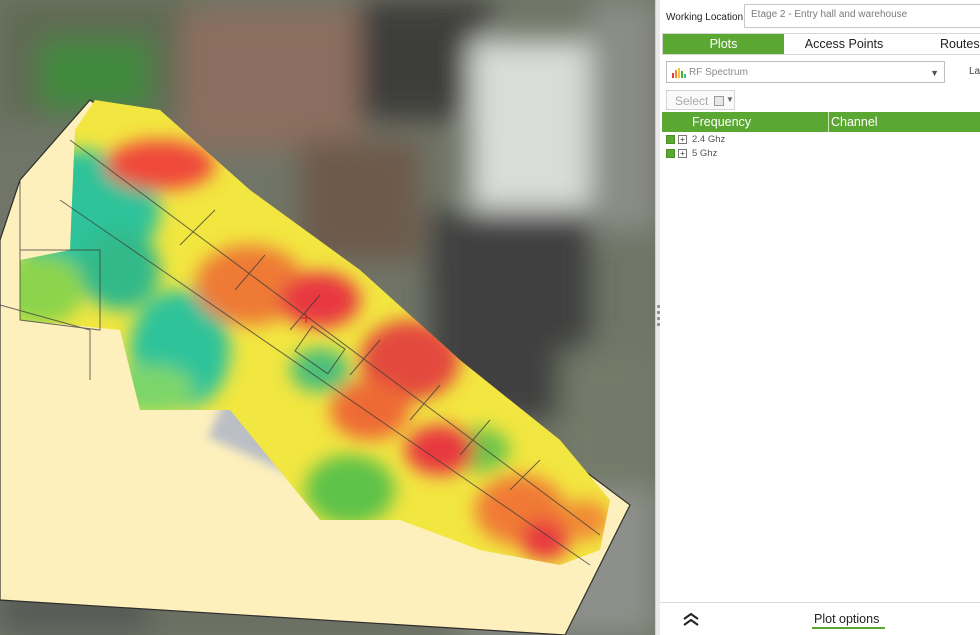 This screenshot has height=635, width=980. I want to click on frequency-label: 2.4 Ghz, so click(709, 139).